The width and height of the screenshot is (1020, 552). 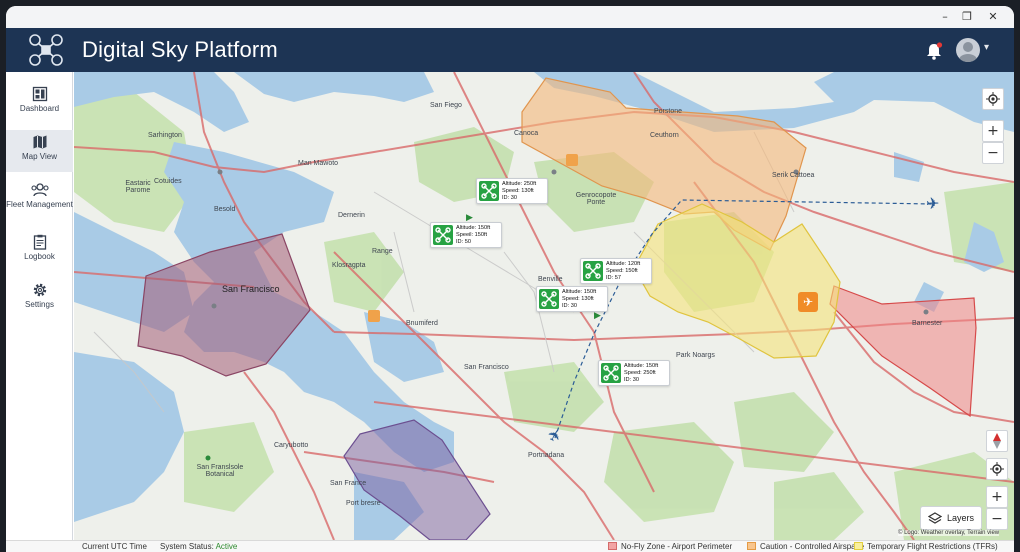 I want to click on map-icon, so click(x=39, y=142).